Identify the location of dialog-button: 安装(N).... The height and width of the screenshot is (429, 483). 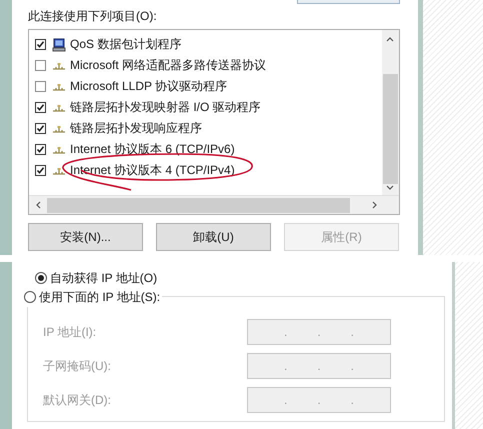
(85, 237).